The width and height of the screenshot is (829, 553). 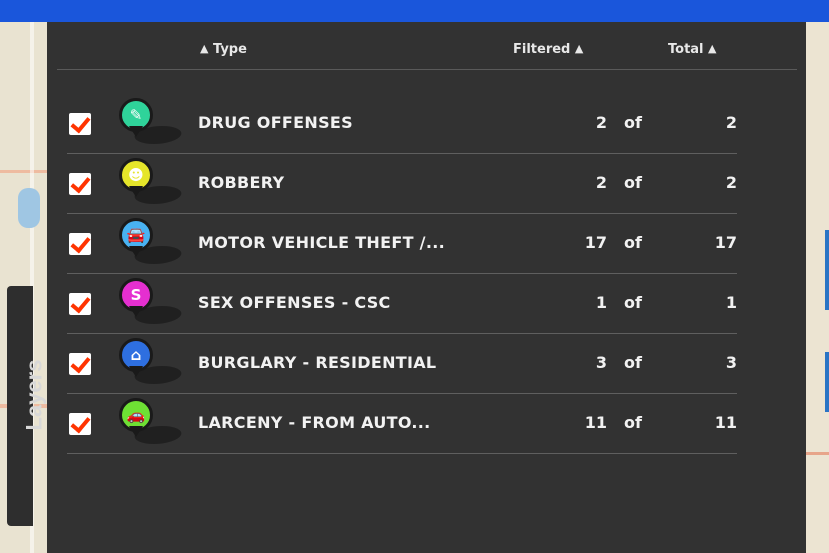 What do you see at coordinates (725, 242) in the screenshot?
I see `total-count: 17` at bounding box center [725, 242].